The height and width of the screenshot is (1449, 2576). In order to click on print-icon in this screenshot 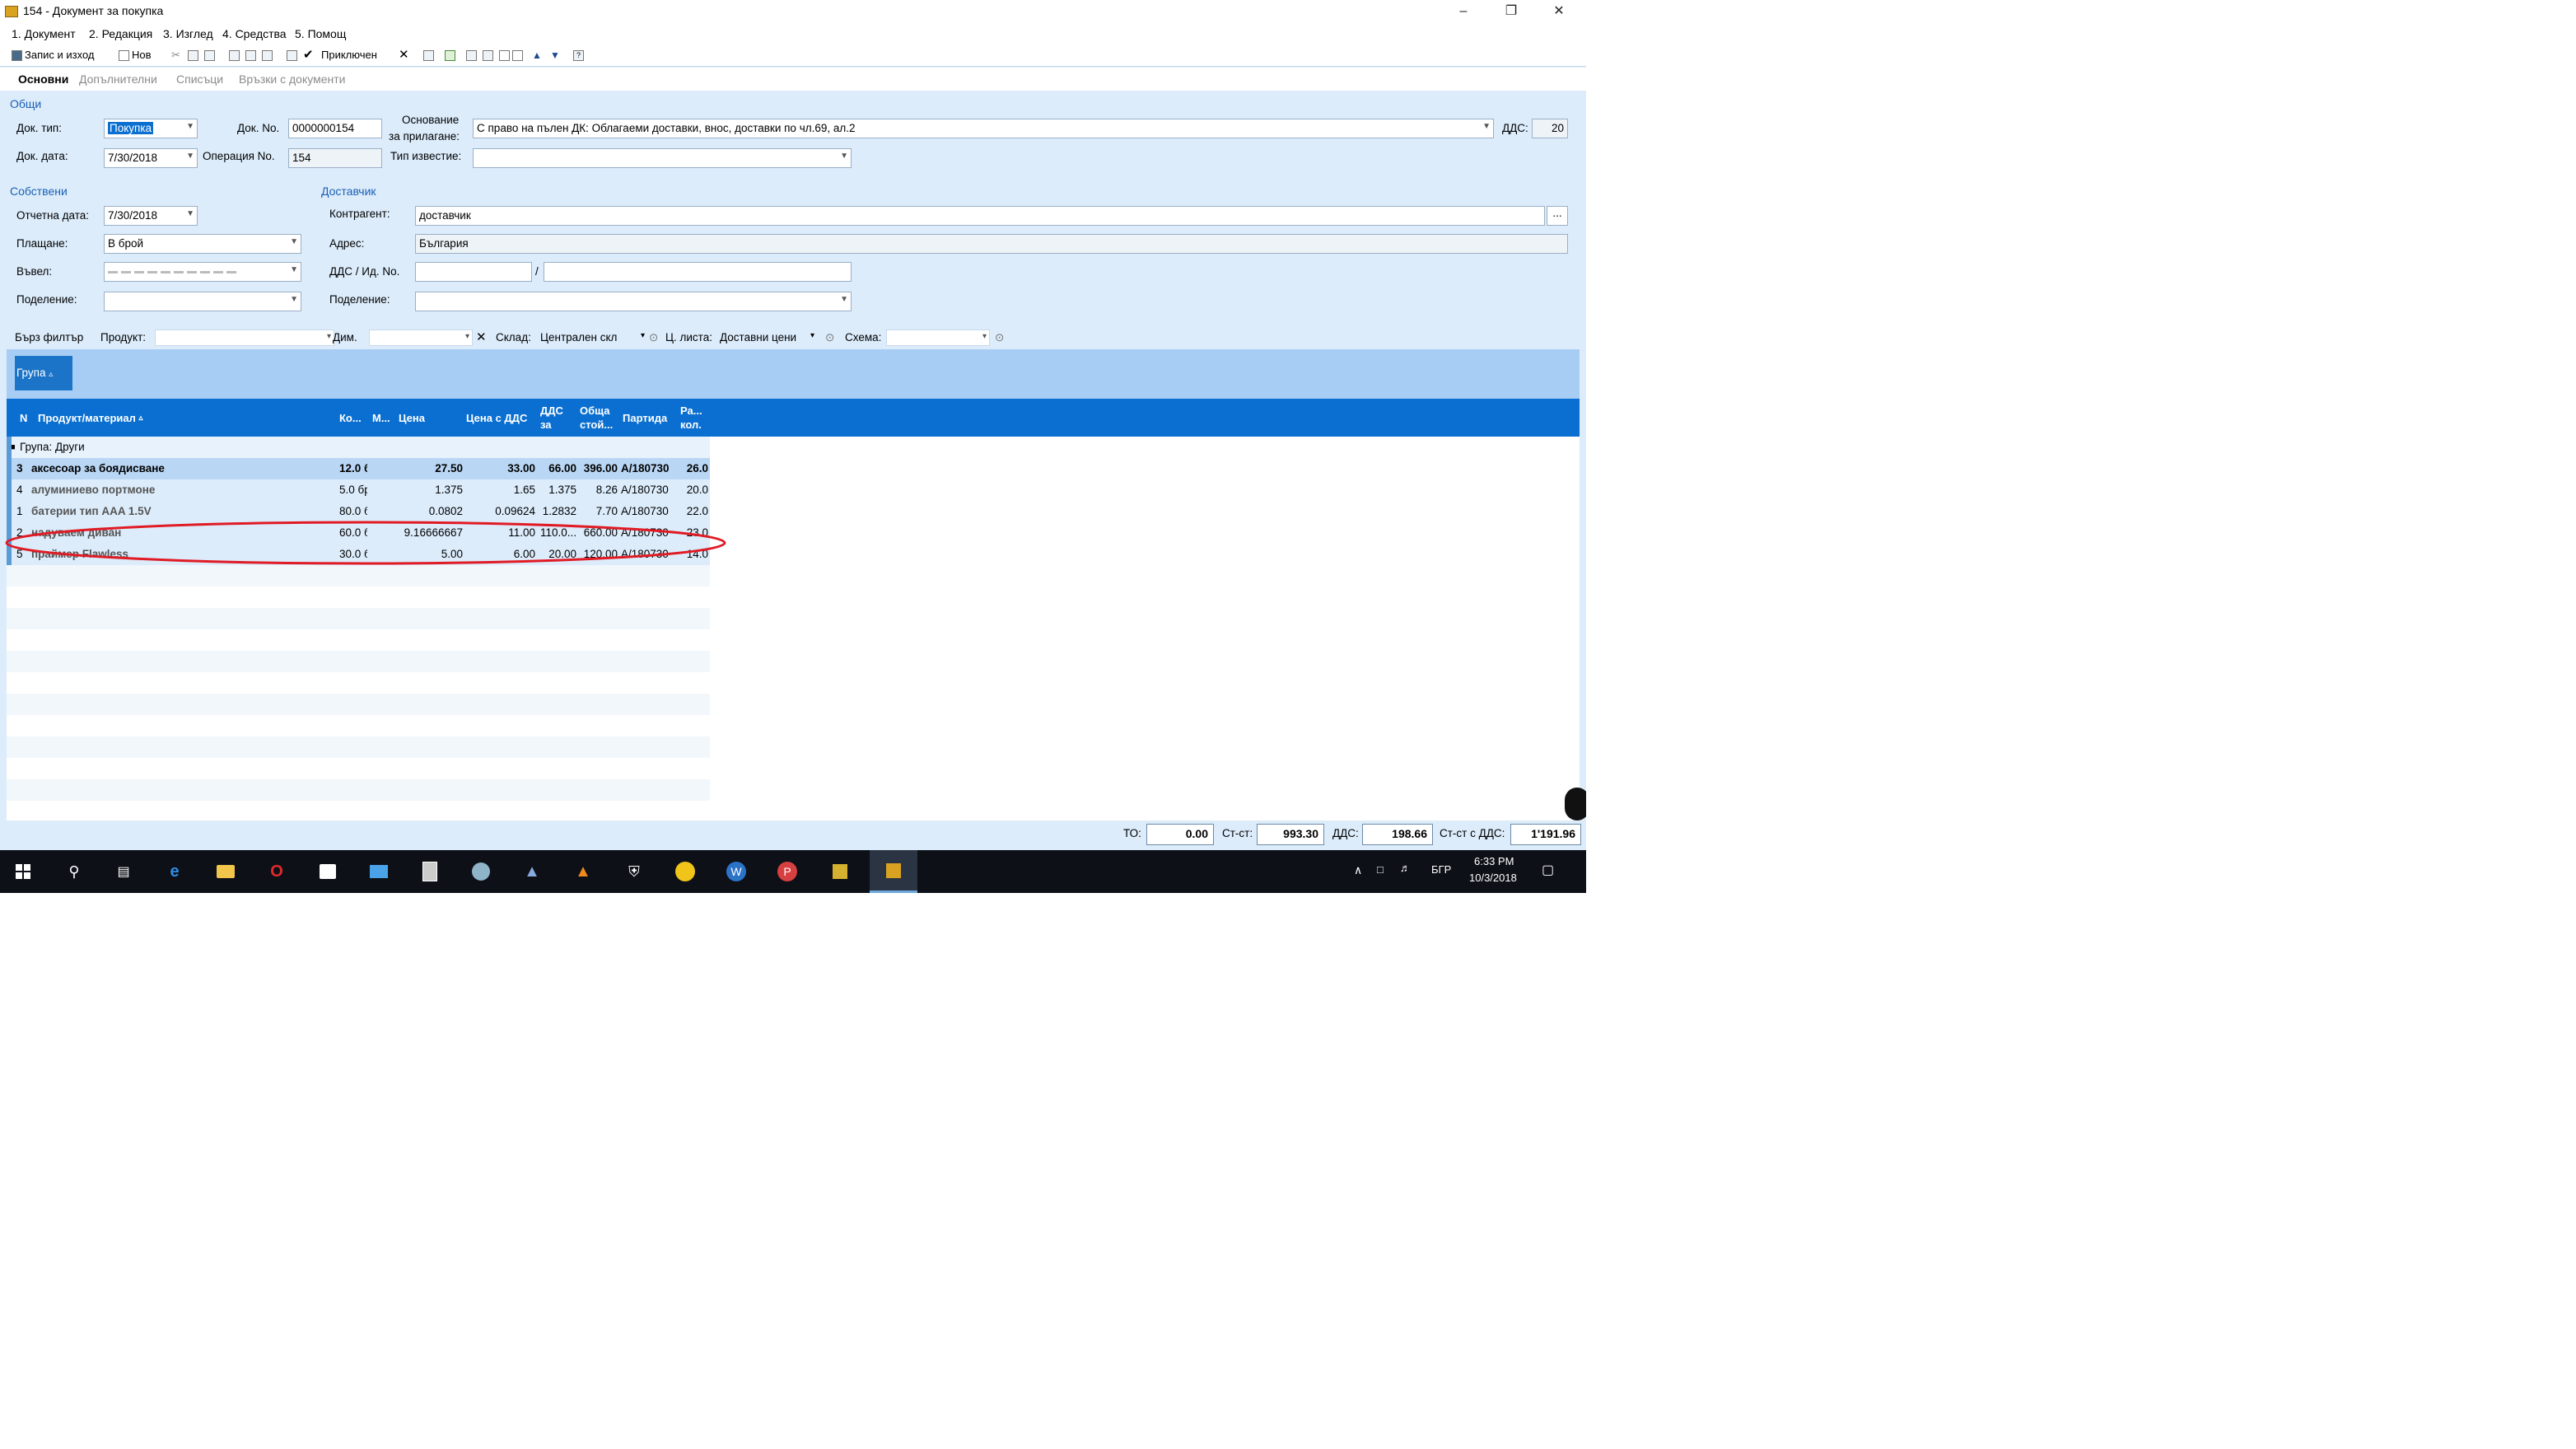, I will do `click(234, 55)`.